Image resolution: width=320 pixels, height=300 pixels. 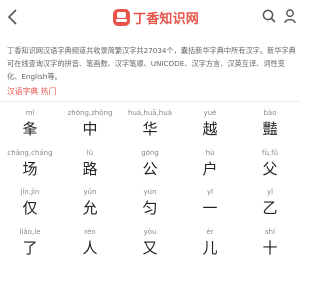 What do you see at coordinates (150, 247) in the screenshot?
I see `hanzi: 又` at bounding box center [150, 247].